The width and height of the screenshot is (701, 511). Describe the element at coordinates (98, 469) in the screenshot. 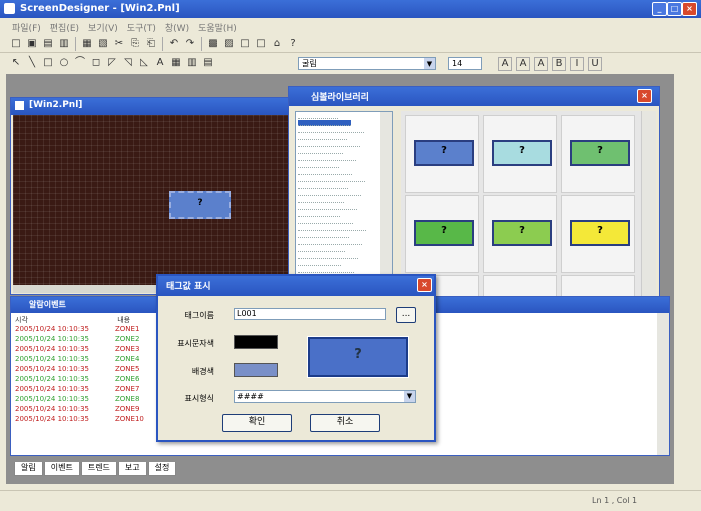

I see `bottom-tab: 트렌드` at that location.